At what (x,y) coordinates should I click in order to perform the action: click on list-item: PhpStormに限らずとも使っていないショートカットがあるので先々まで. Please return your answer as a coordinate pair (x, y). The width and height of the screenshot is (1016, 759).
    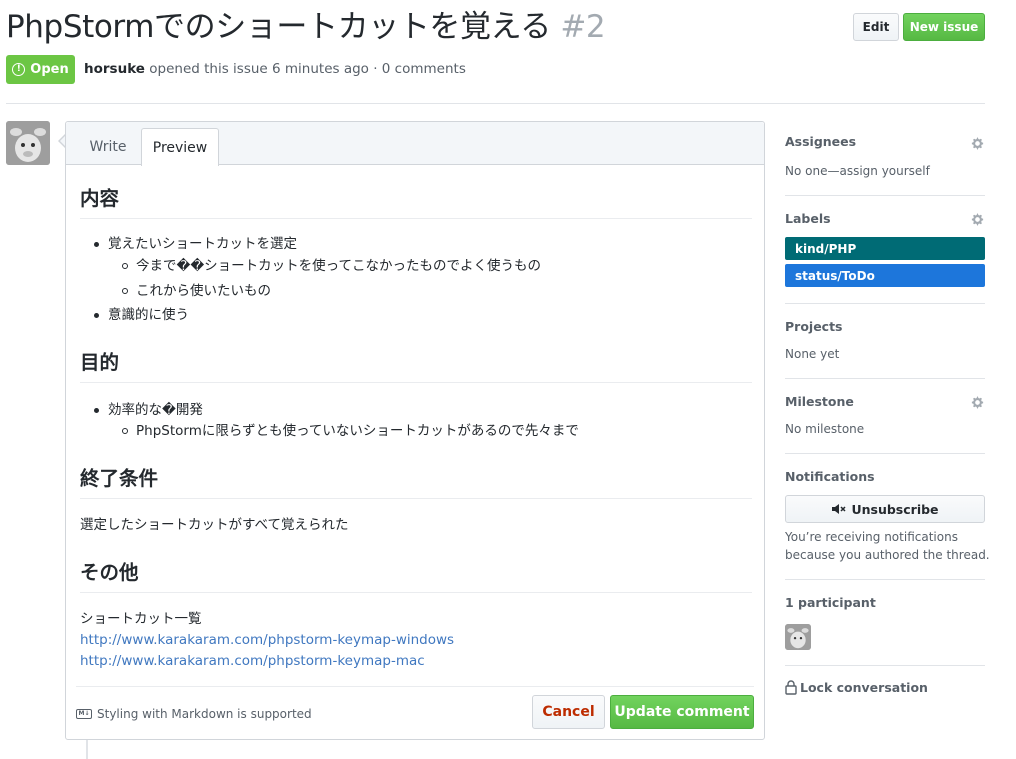
    Looking at the image, I should click on (350, 431).